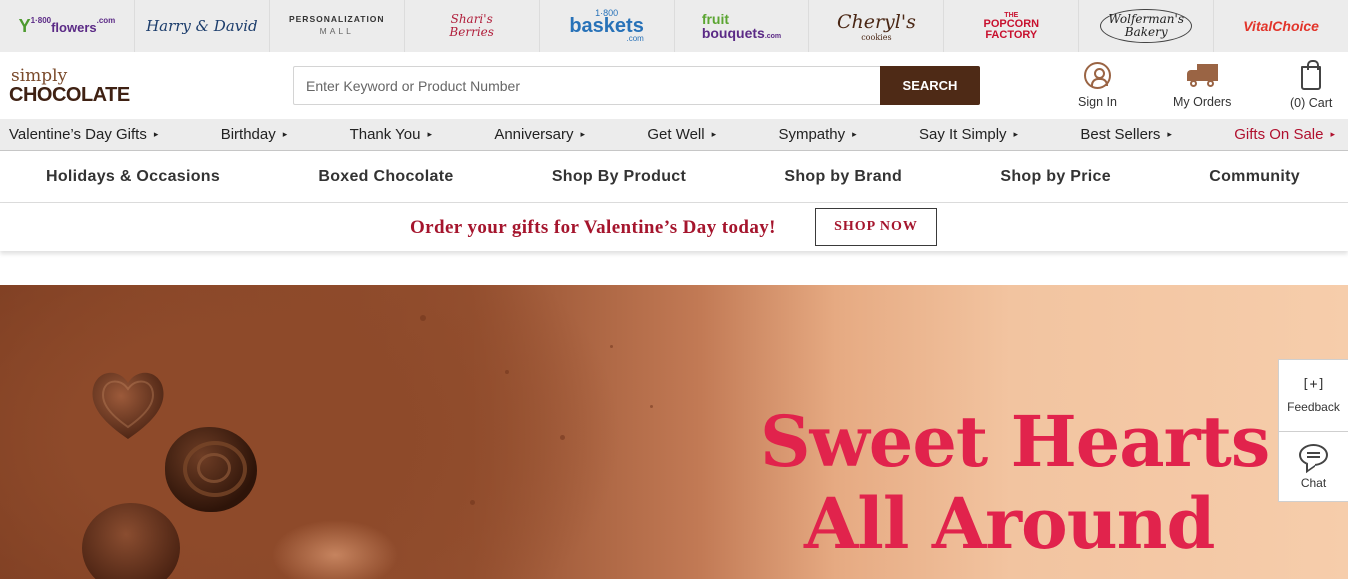  Describe the element at coordinates (843, 177) in the screenshot. I see `category-shop-by-brand: Shop by Brand` at that location.